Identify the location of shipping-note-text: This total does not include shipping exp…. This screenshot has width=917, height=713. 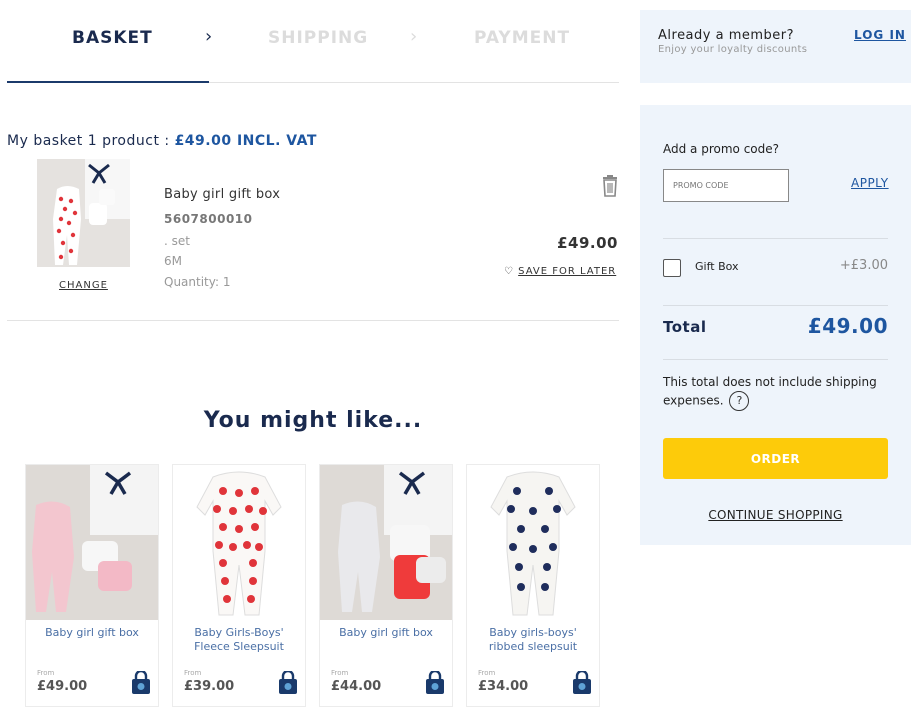
(770, 391).